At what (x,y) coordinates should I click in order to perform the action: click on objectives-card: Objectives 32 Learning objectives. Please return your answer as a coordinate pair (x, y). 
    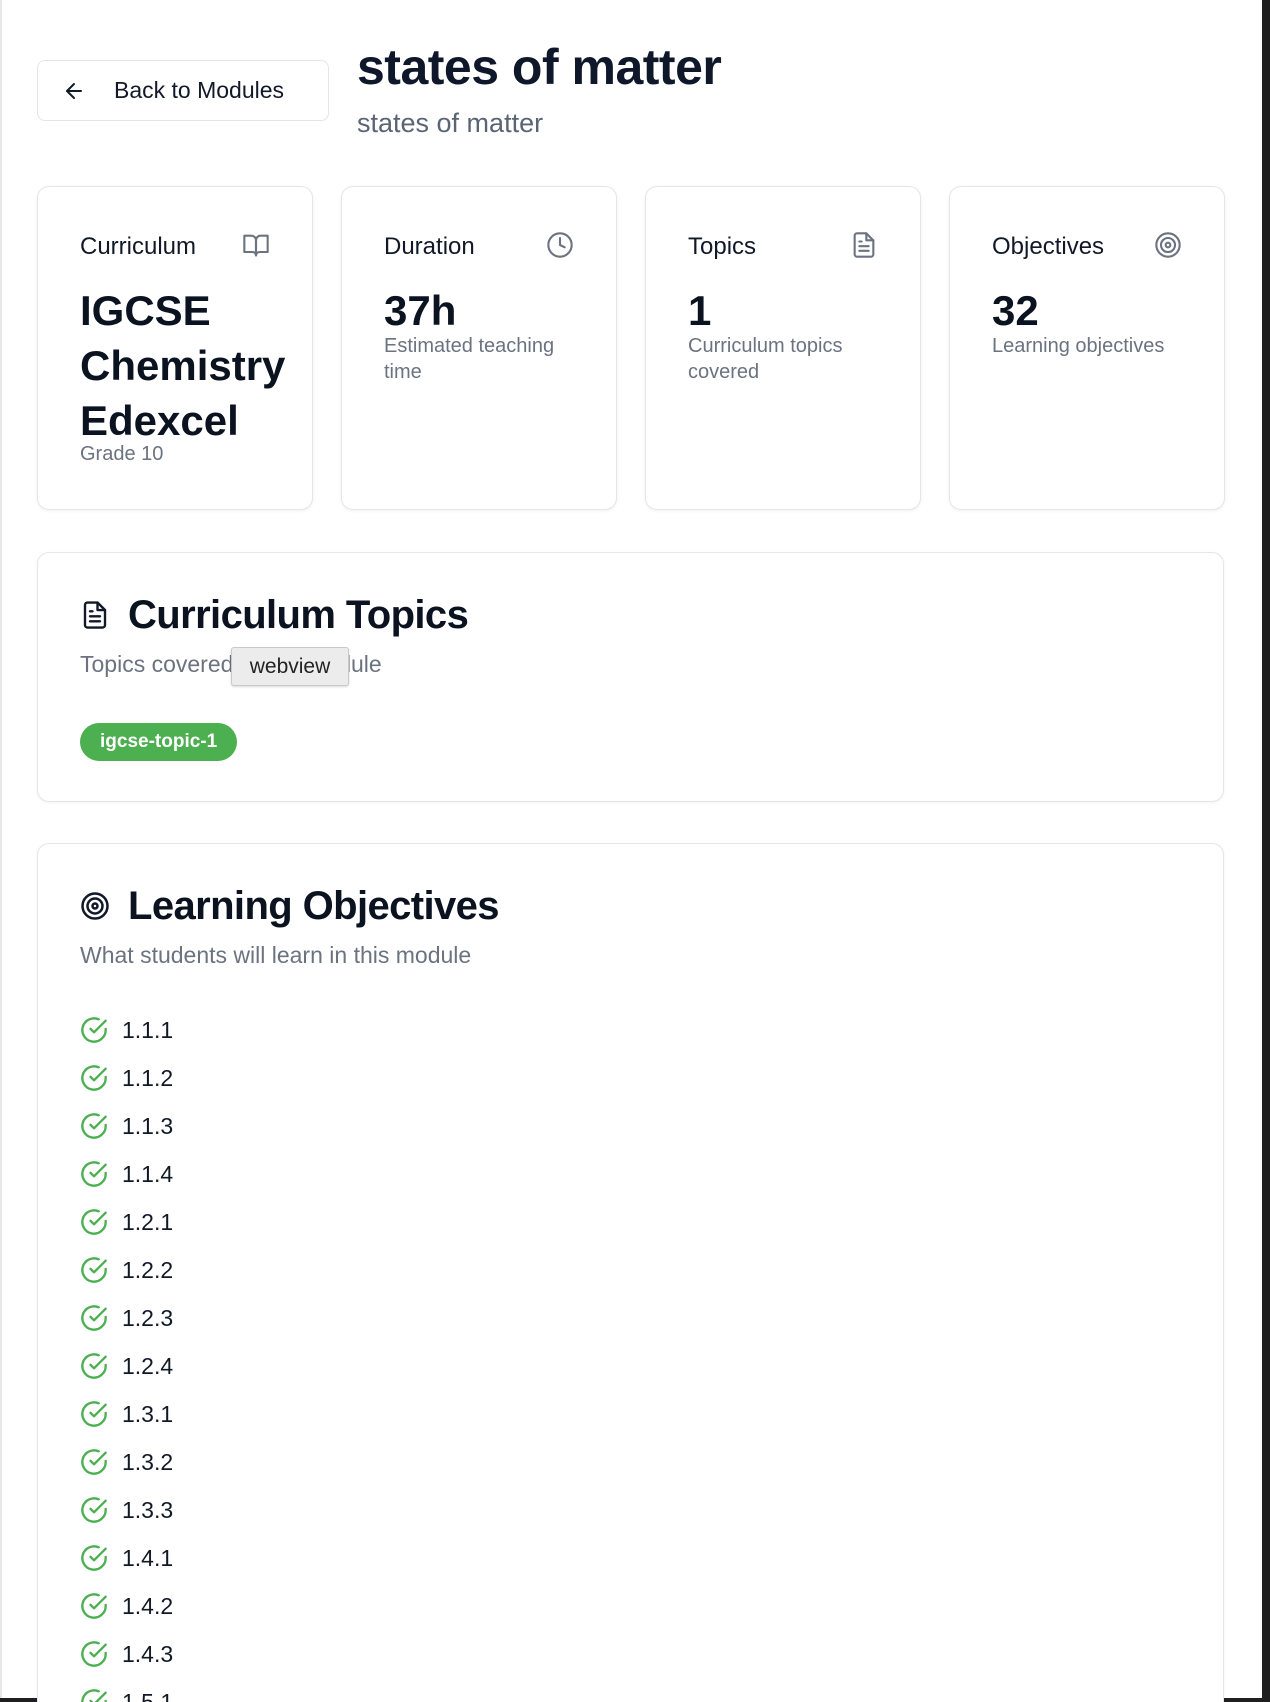
    Looking at the image, I should click on (1087, 348).